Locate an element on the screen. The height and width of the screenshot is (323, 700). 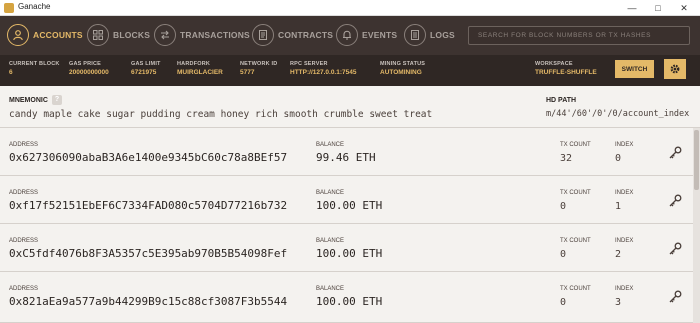
nav-blocks: BLOCKS is located at coordinates (118, 35).